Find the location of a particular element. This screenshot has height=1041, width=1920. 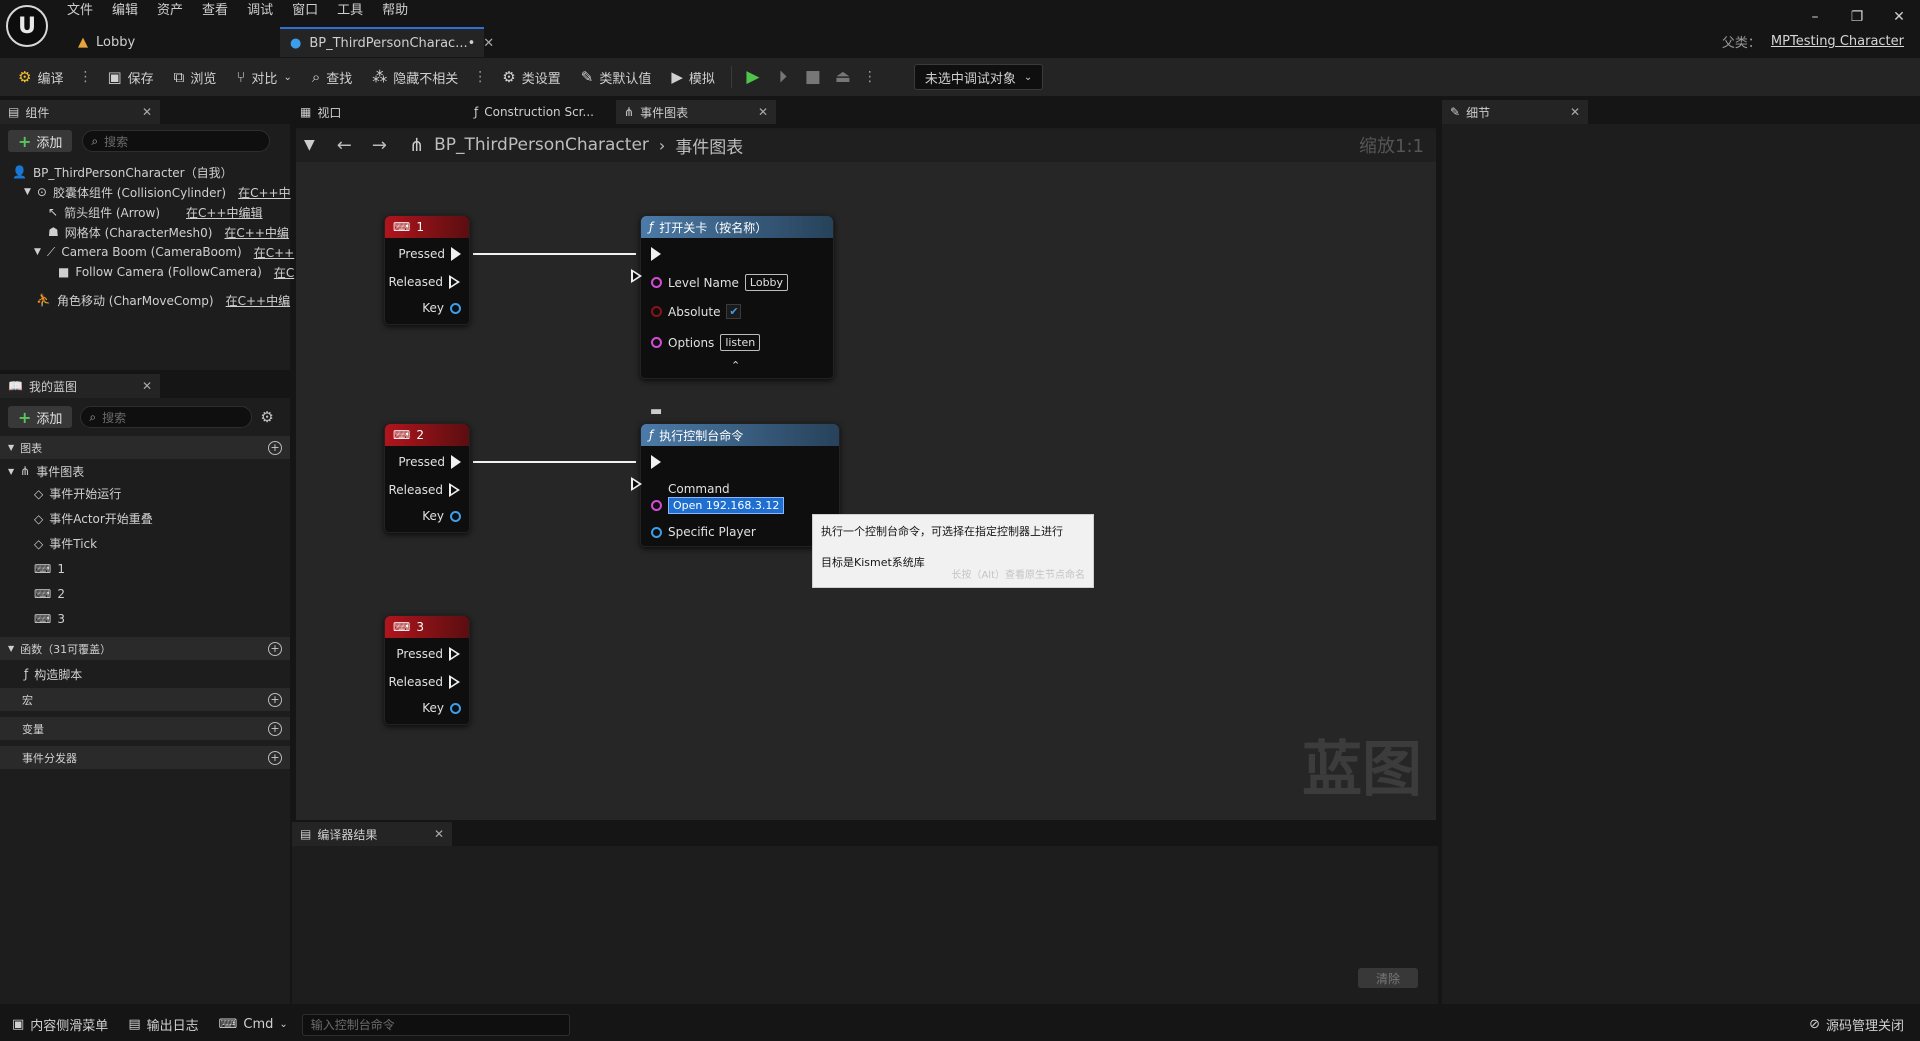

add-graph-icon: + is located at coordinates (275, 447).